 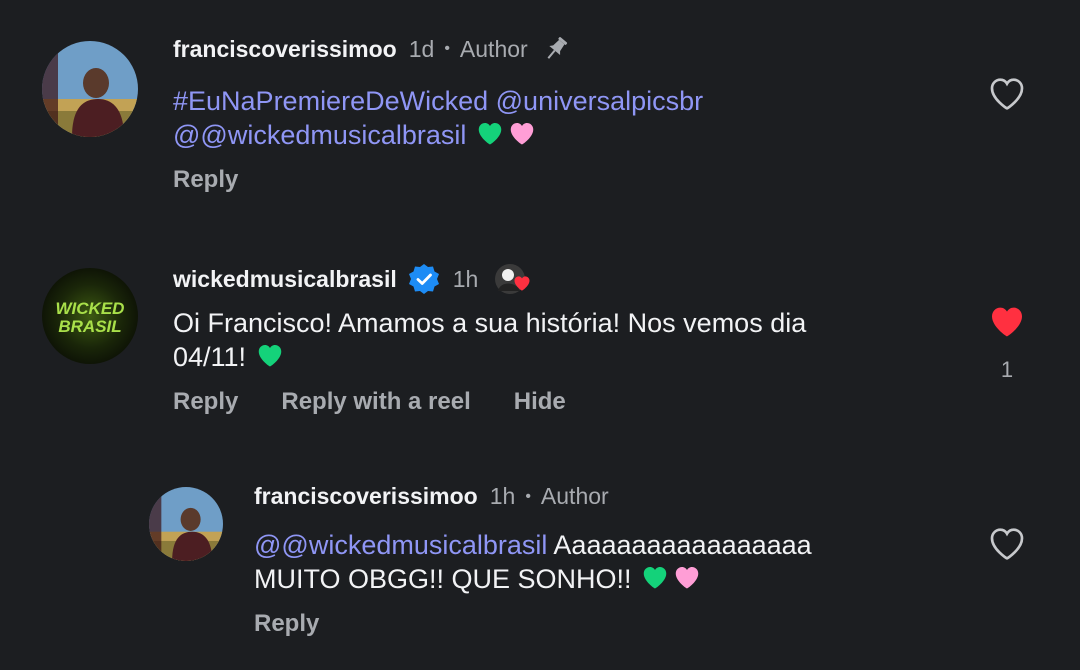 What do you see at coordinates (424, 279) in the screenshot?
I see `verified-badge-icon` at bounding box center [424, 279].